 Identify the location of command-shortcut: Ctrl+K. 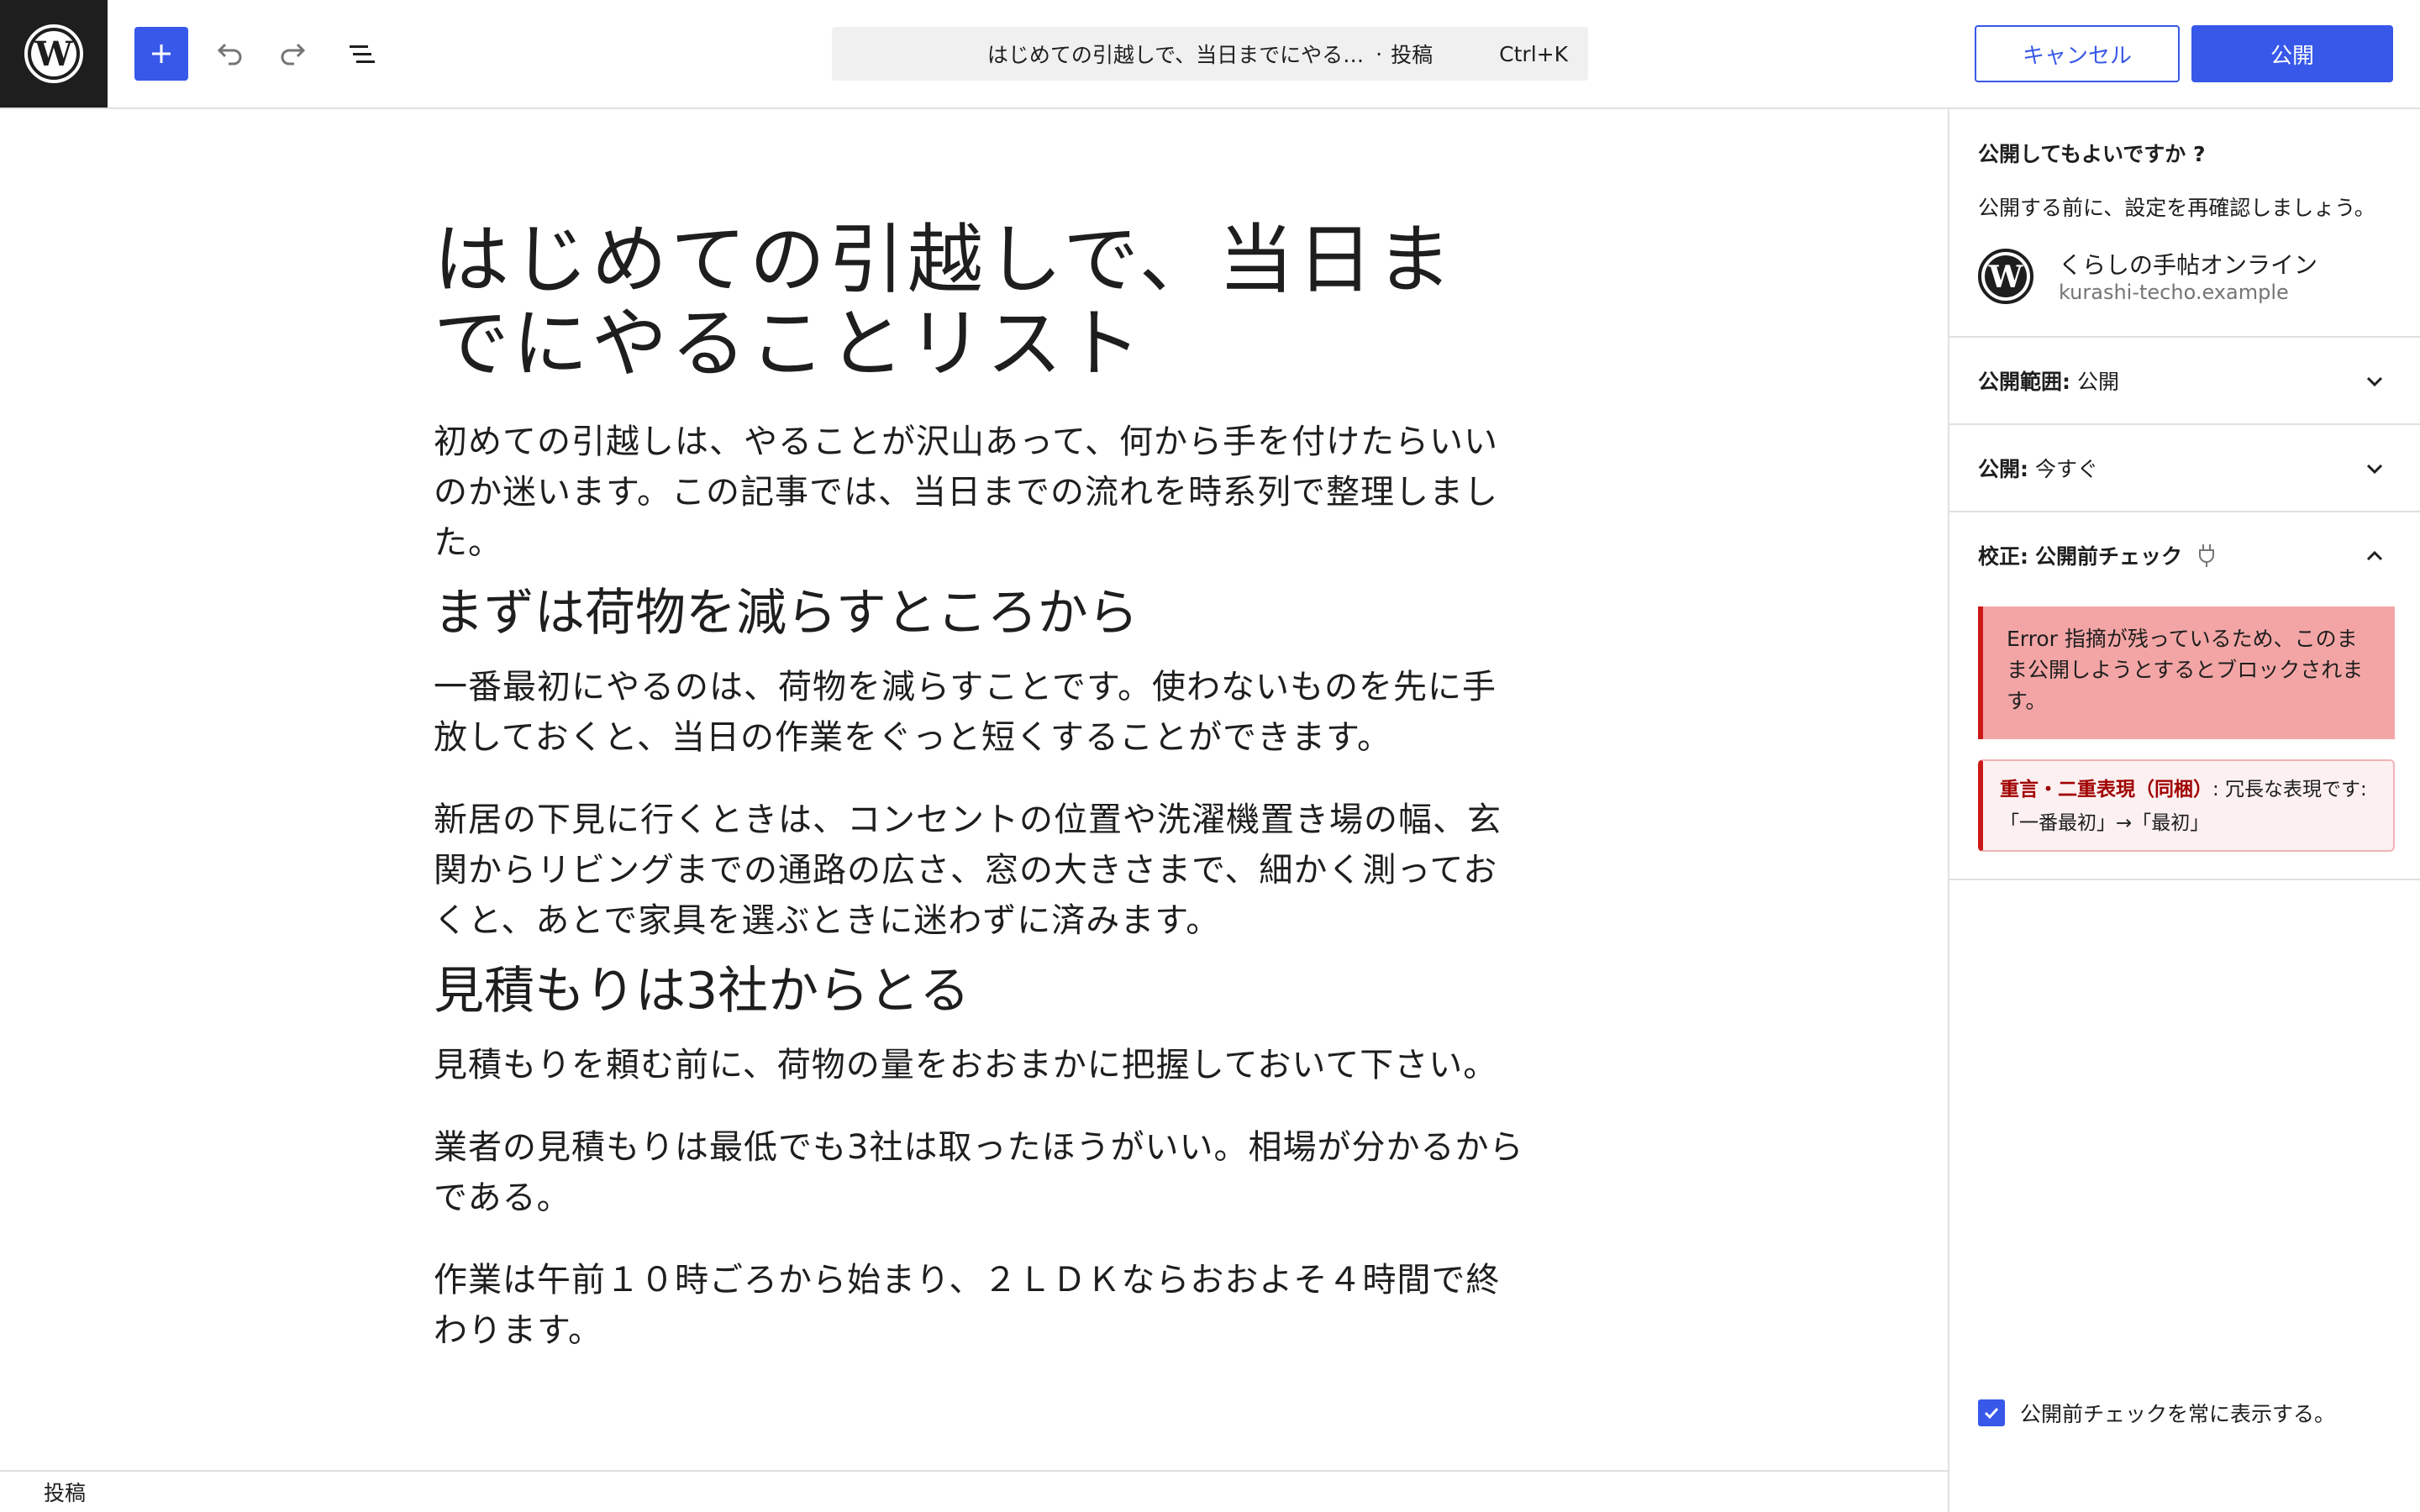
(1533, 53).